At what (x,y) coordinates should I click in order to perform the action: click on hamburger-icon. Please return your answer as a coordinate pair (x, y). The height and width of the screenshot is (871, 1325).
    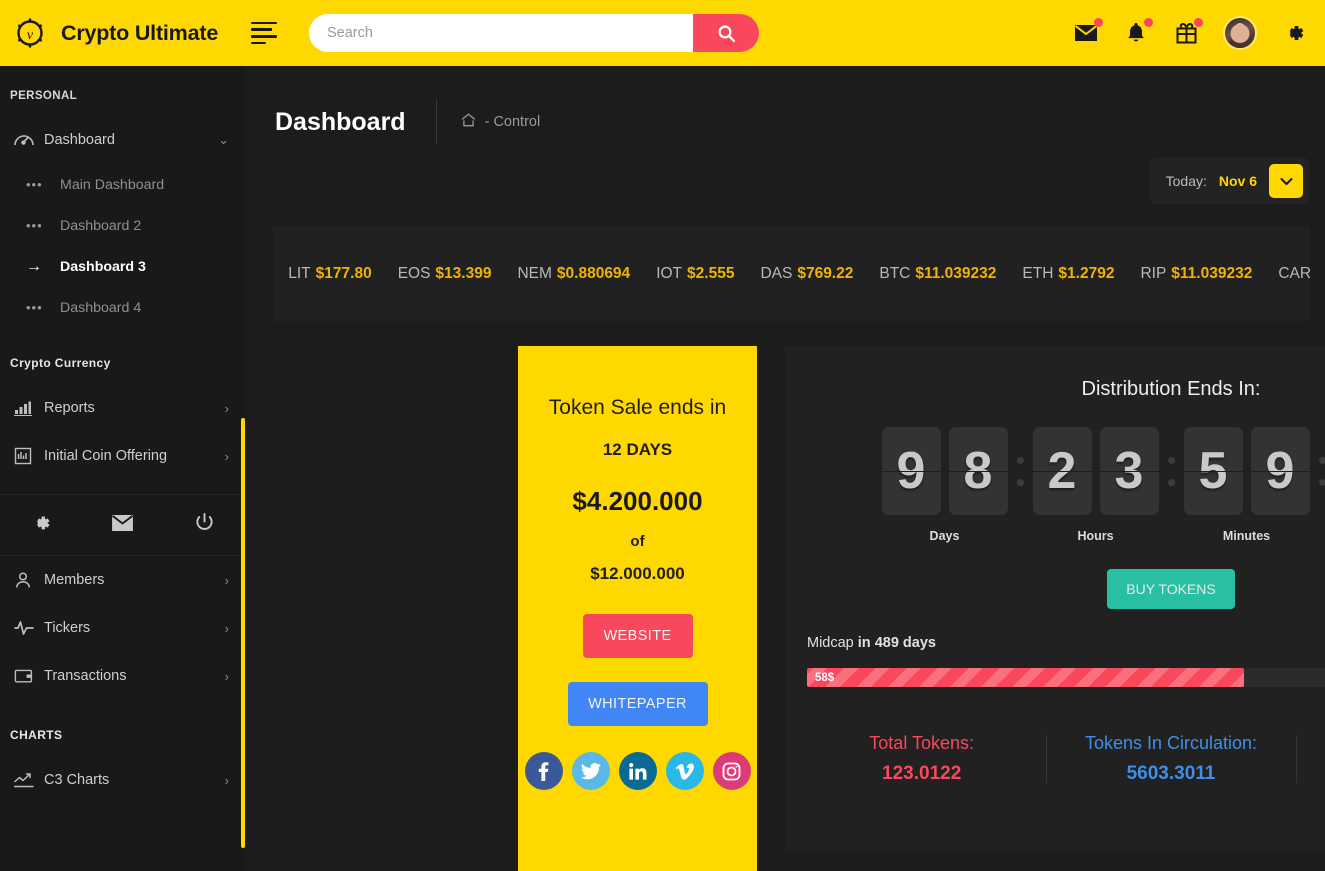
    Looking at the image, I should click on (268, 33).